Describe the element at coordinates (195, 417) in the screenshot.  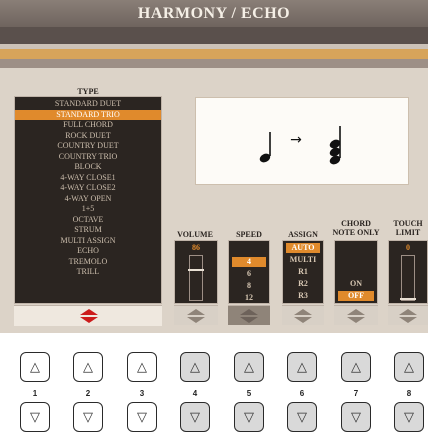
I see `down-button-4: ▽` at that location.